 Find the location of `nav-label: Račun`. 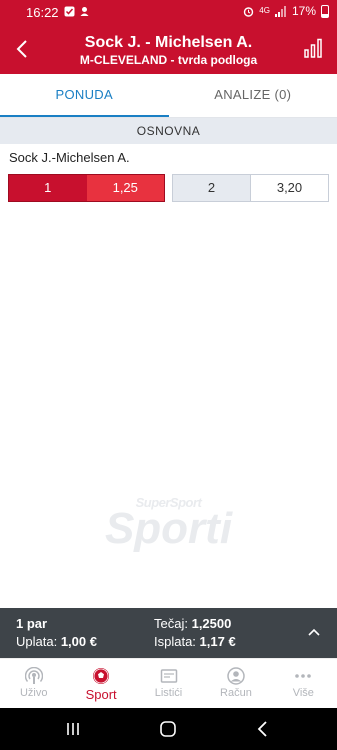

nav-label: Račun is located at coordinates (236, 693).